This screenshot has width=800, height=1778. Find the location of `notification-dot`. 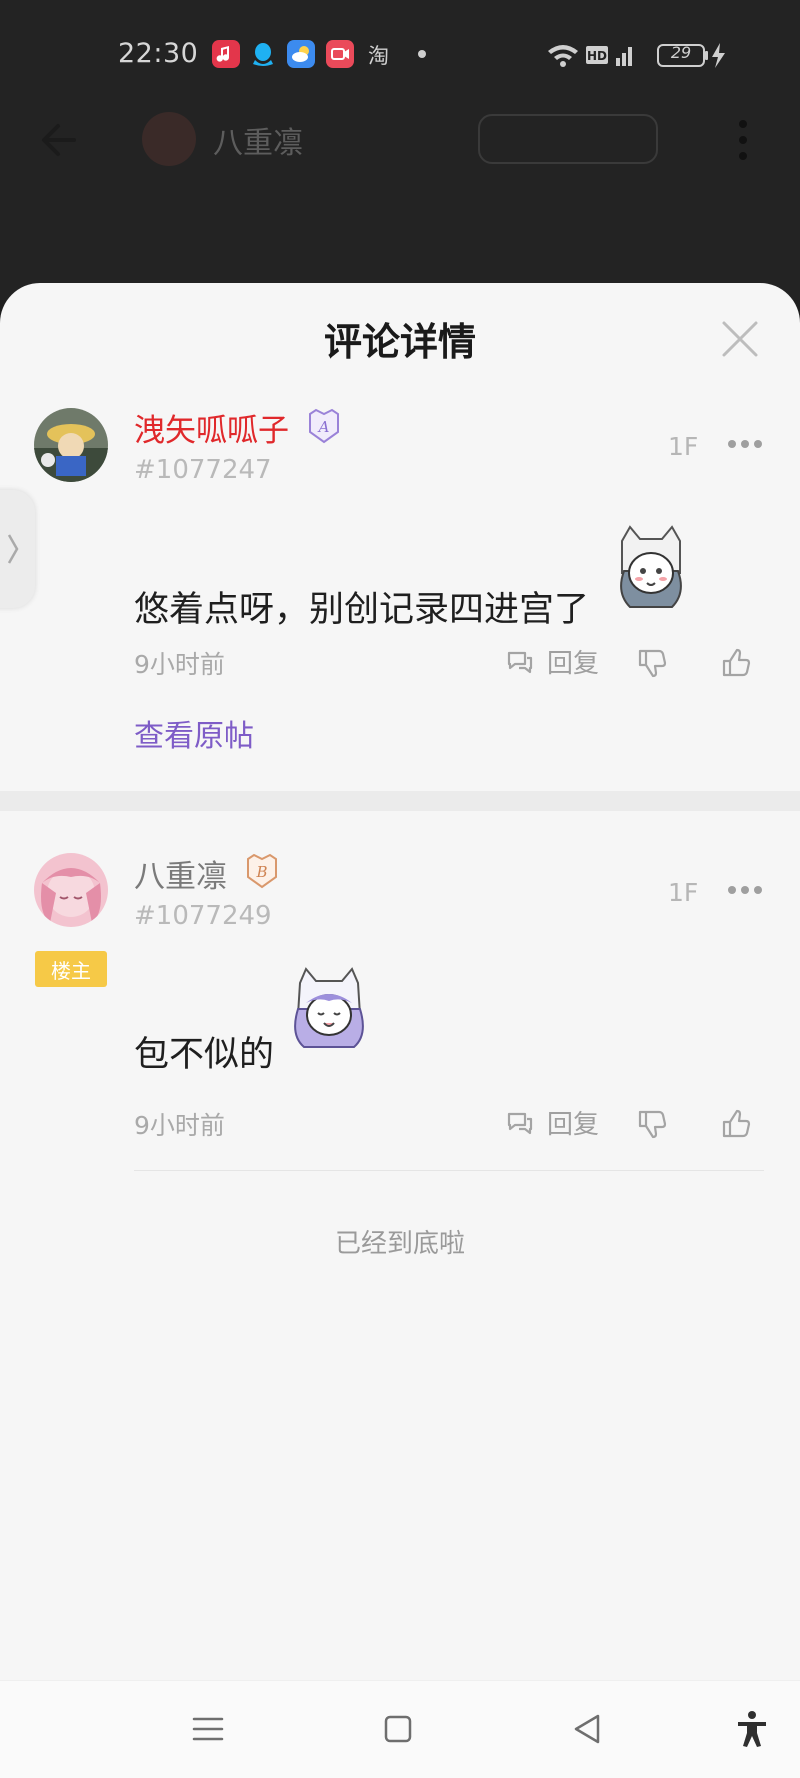

notification-dot is located at coordinates (422, 54).